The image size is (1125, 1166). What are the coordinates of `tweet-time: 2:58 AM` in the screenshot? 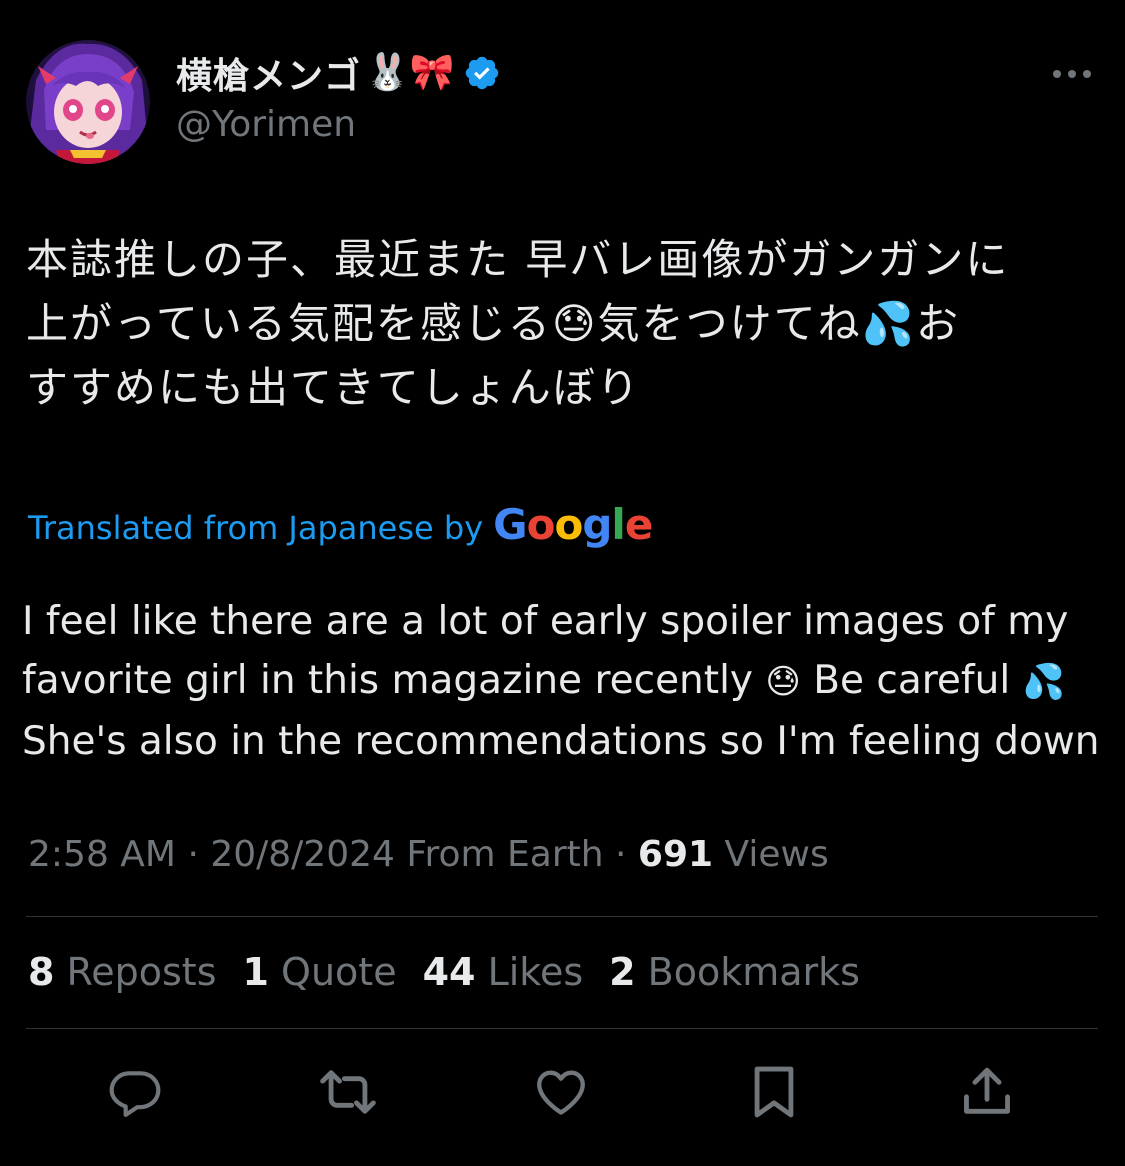 It's located at (102, 854).